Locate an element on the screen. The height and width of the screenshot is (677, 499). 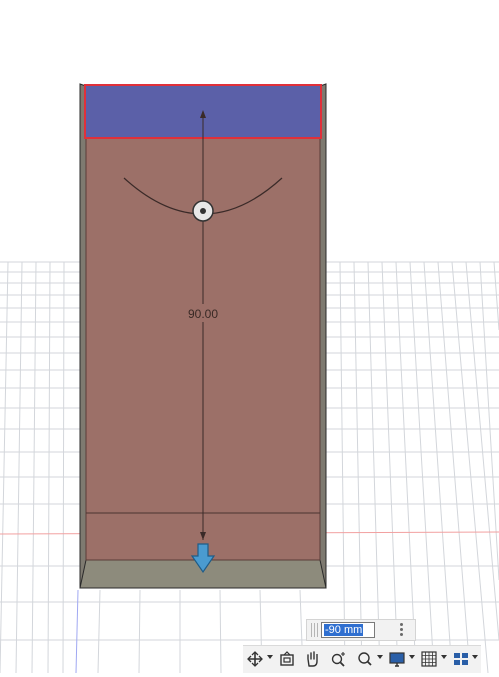
navigation-toolbar is located at coordinates (362, 659).